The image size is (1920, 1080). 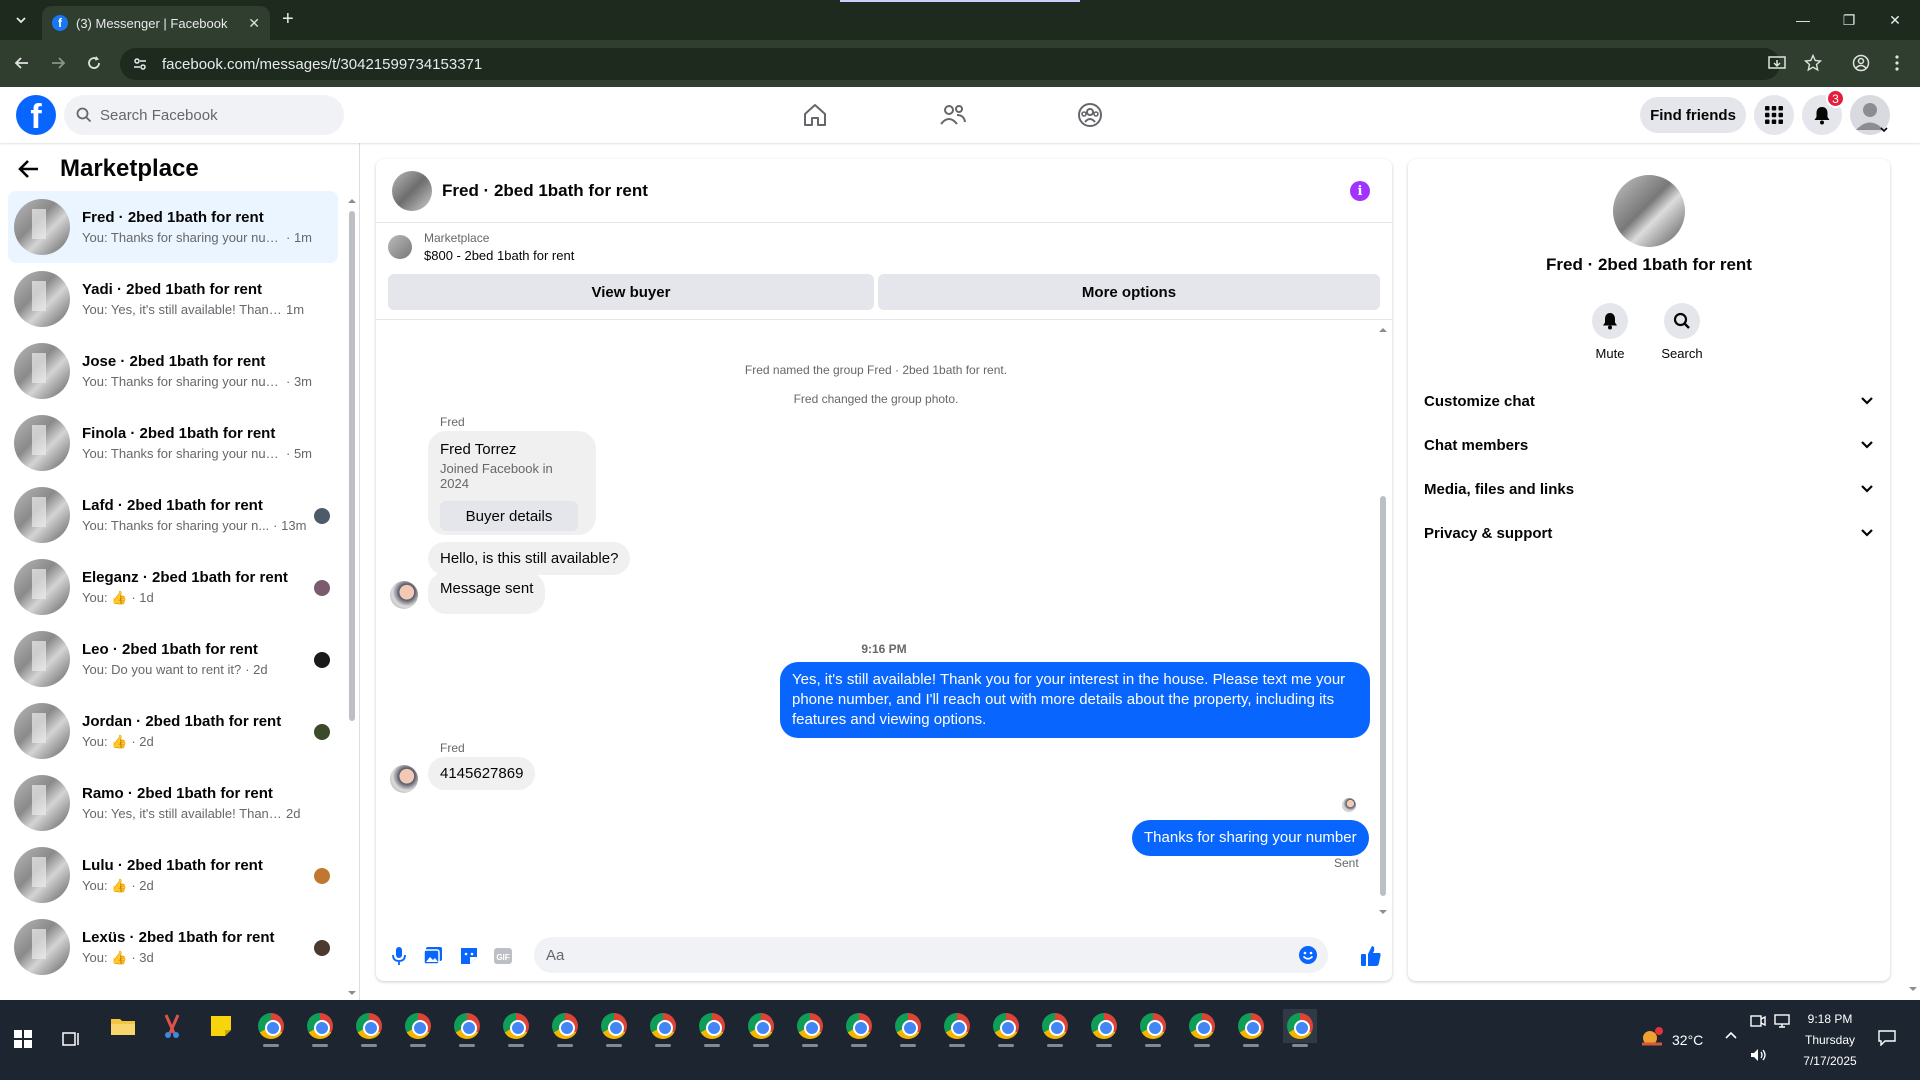 I want to click on incoming-message: Message sent, so click(x=487, y=593).